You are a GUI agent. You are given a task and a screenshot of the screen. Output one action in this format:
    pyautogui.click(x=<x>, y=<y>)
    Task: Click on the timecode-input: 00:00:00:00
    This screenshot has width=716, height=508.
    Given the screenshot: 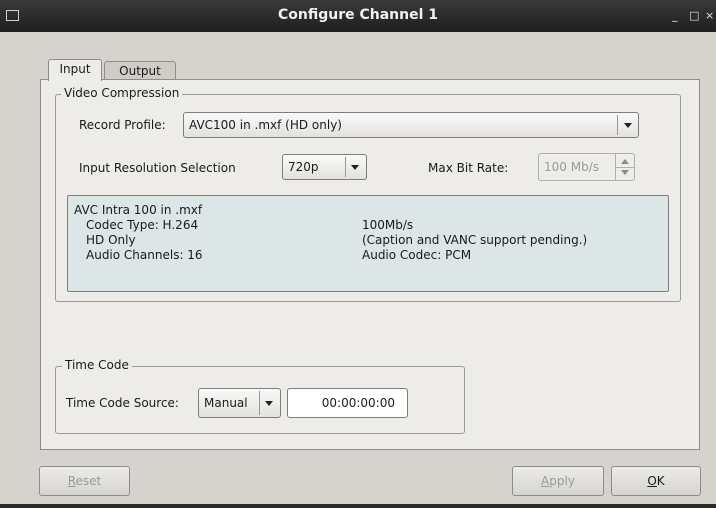 What is the action you would take?
    pyautogui.click(x=347, y=403)
    